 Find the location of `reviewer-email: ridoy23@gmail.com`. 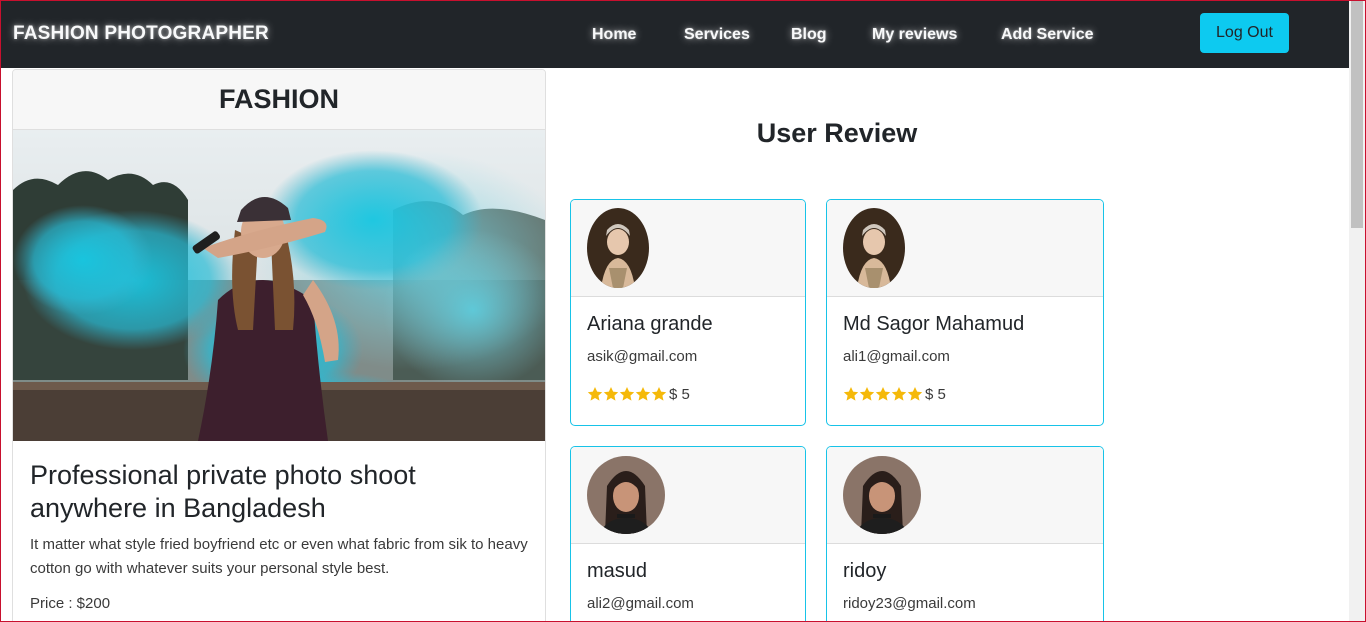

reviewer-email: ridoy23@gmail.com is located at coordinates (909, 603).